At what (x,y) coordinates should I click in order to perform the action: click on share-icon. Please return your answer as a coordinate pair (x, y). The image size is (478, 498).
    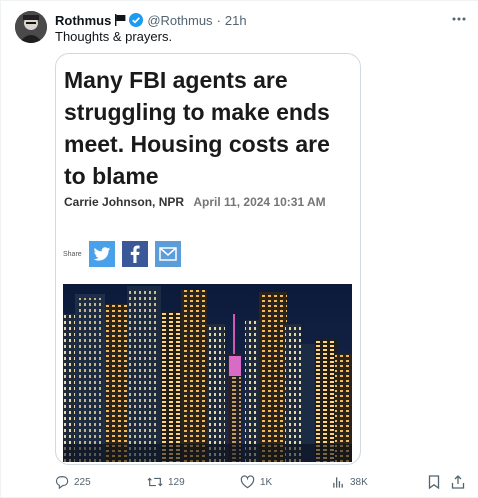
    Looking at the image, I should click on (458, 482).